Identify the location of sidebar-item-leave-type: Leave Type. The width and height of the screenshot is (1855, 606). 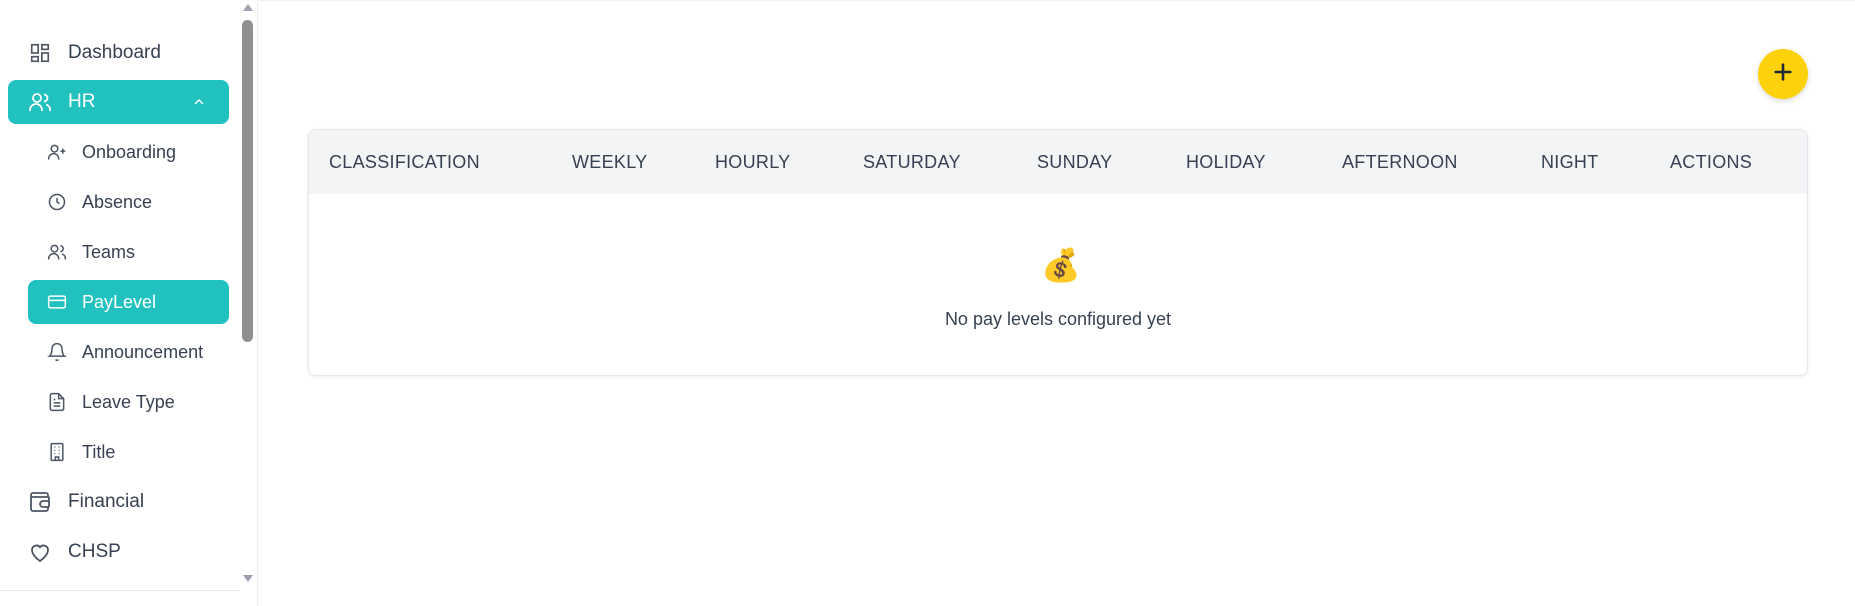
(128, 402).